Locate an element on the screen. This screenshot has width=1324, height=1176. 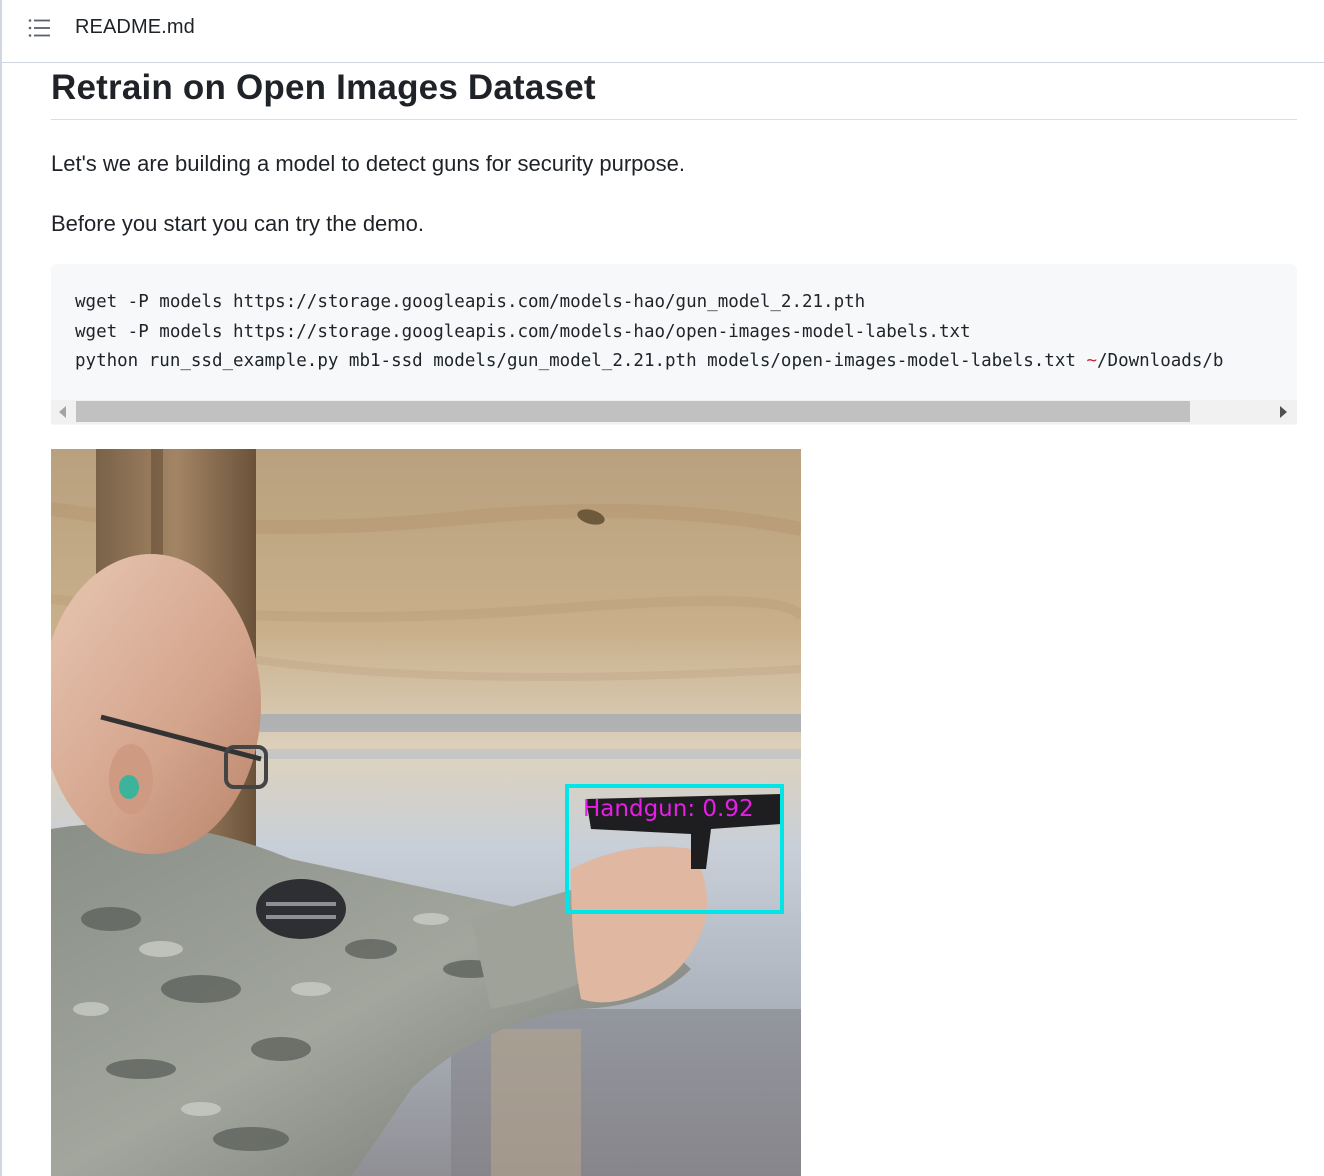
code-tilde: ~ is located at coordinates (1091, 361).